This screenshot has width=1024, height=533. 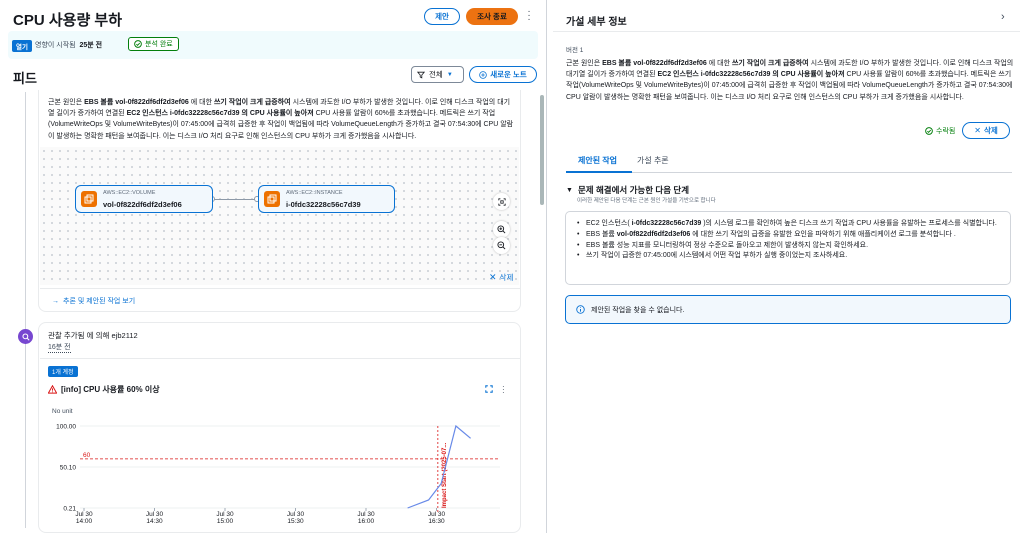 What do you see at coordinates (599, 172) in the screenshot?
I see `active-tab-indicator` at bounding box center [599, 172].